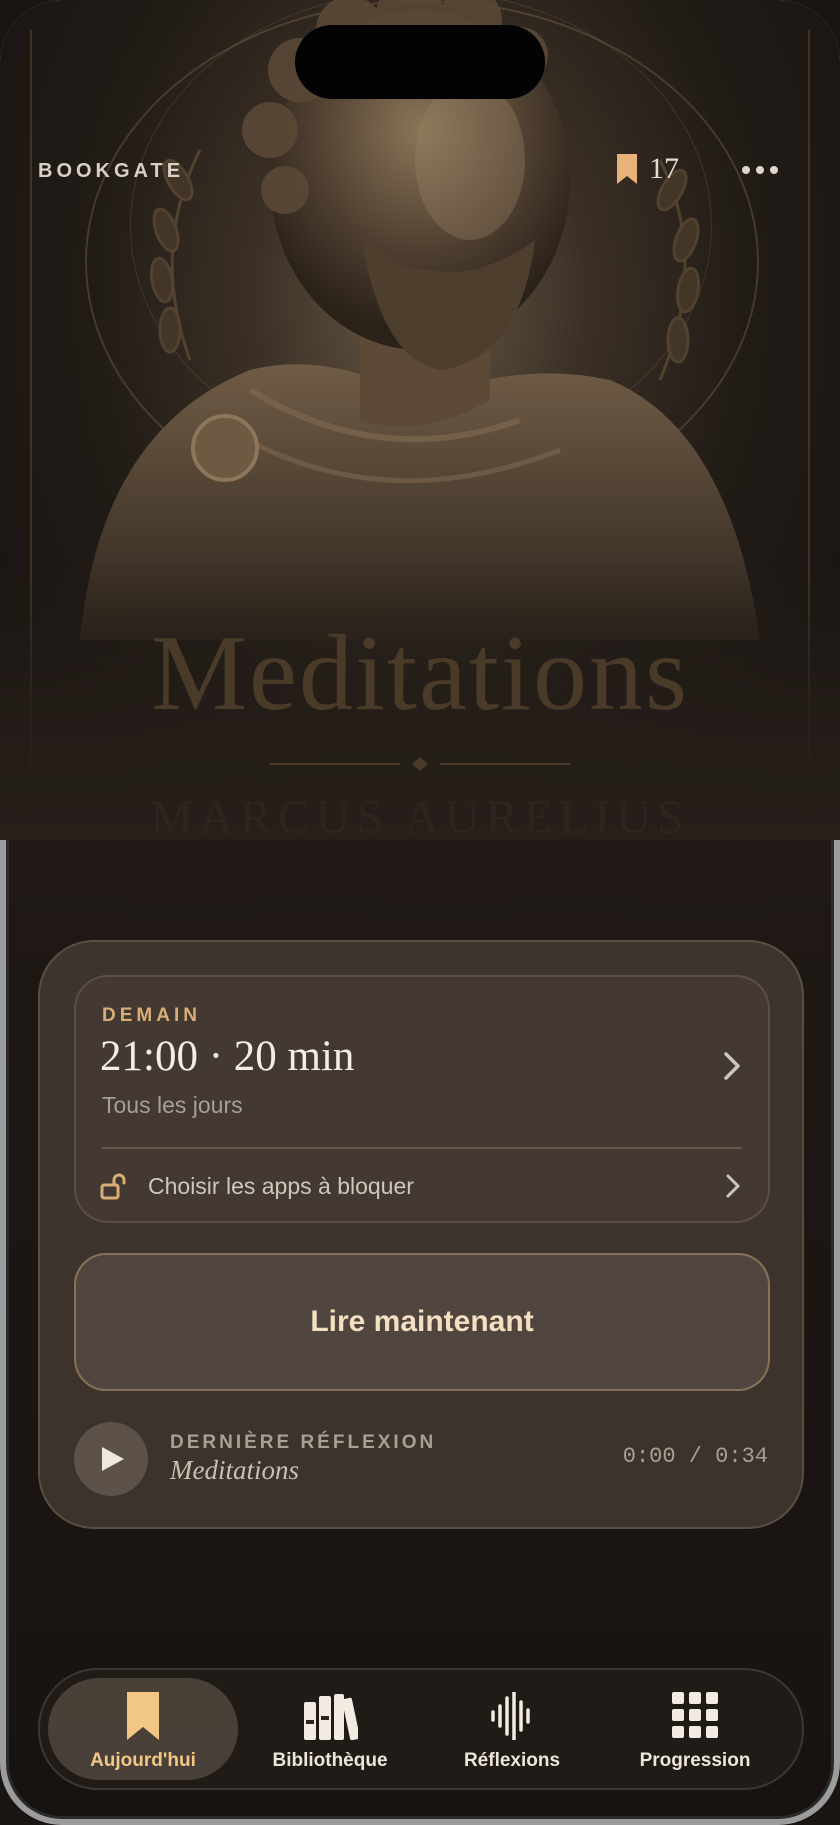 The height and width of the screenshot is (1825, 840). Describe the element at coordinates (420, 673) in the screenshot. I see `book-title: Meditations` at that location.